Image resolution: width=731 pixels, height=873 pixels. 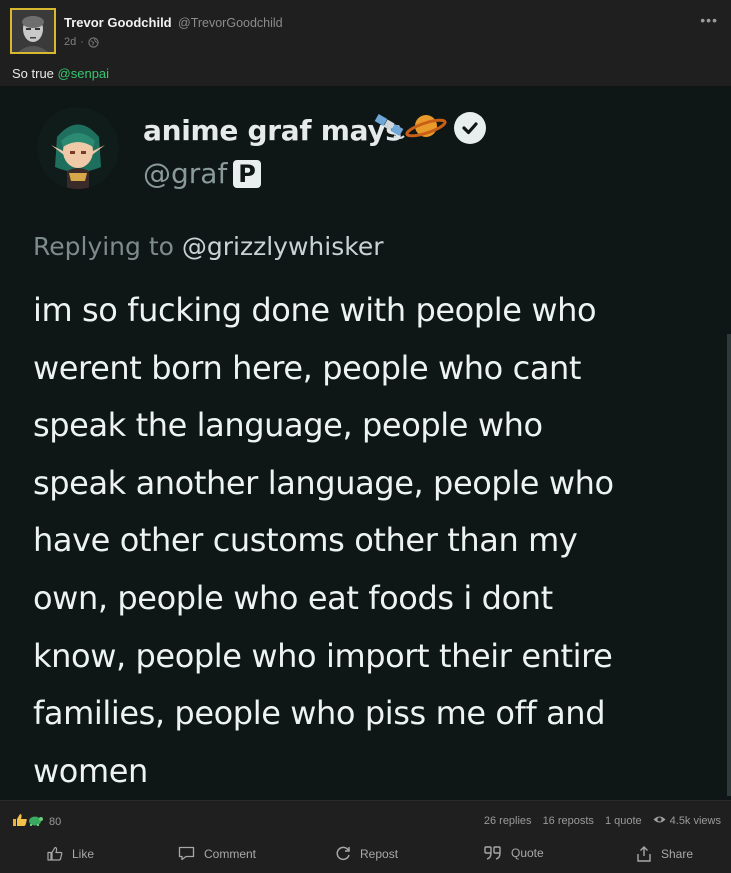 What do you see at coordinates (644, 854) in the screenshot?
I see `share-icon` at bounding box center [644, 854].